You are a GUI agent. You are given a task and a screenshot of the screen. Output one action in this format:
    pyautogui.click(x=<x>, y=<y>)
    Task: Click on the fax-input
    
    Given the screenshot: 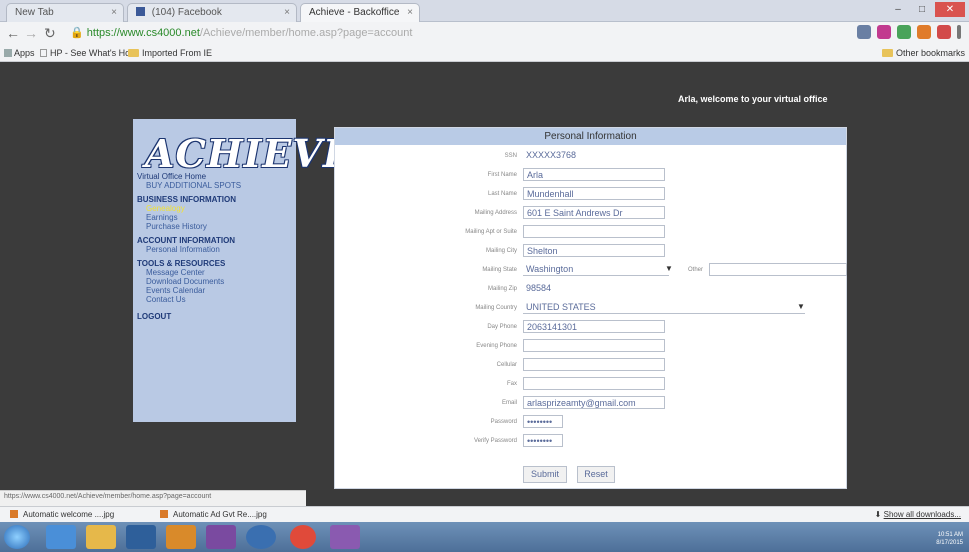 What is the action you would take?
    pyautogui.click(x=594, y=383)
    